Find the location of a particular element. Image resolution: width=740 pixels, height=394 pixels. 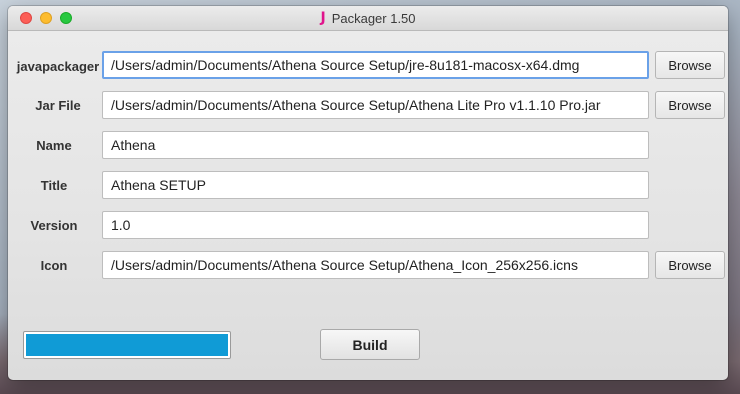

window-title-group: J Packager 1.50 is located at coordinates (368, 18).